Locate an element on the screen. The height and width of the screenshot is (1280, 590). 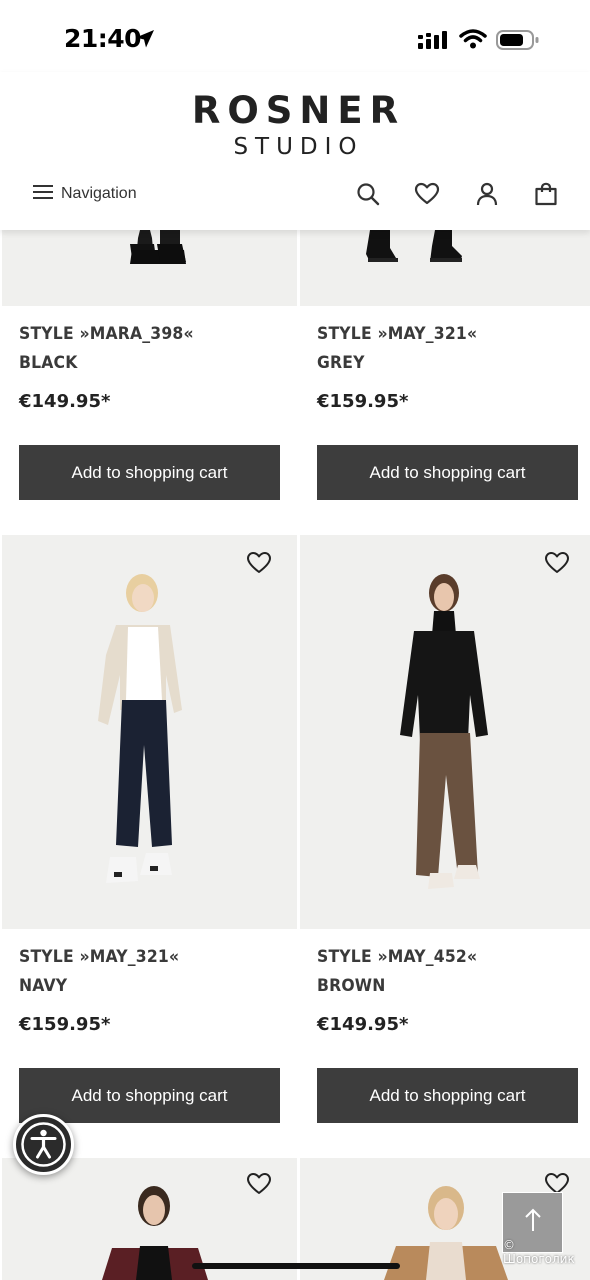
product-color: NAVY is located at coordinates (43, 986).